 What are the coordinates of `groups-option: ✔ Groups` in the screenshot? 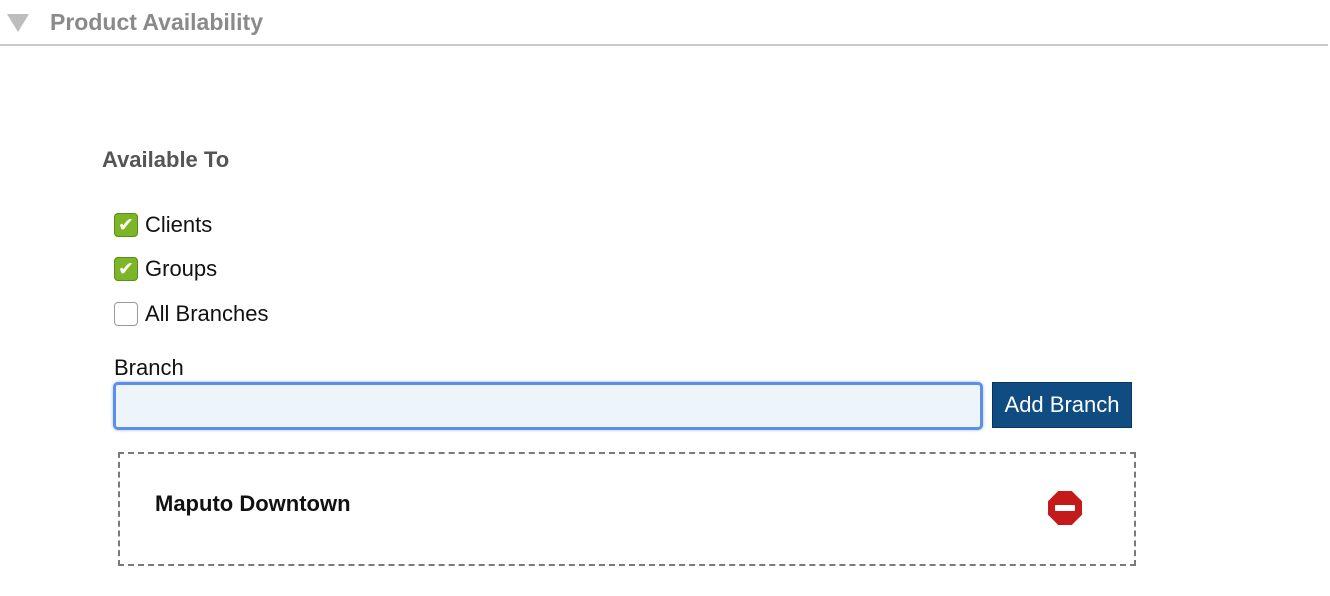 It's located at (165, 269).